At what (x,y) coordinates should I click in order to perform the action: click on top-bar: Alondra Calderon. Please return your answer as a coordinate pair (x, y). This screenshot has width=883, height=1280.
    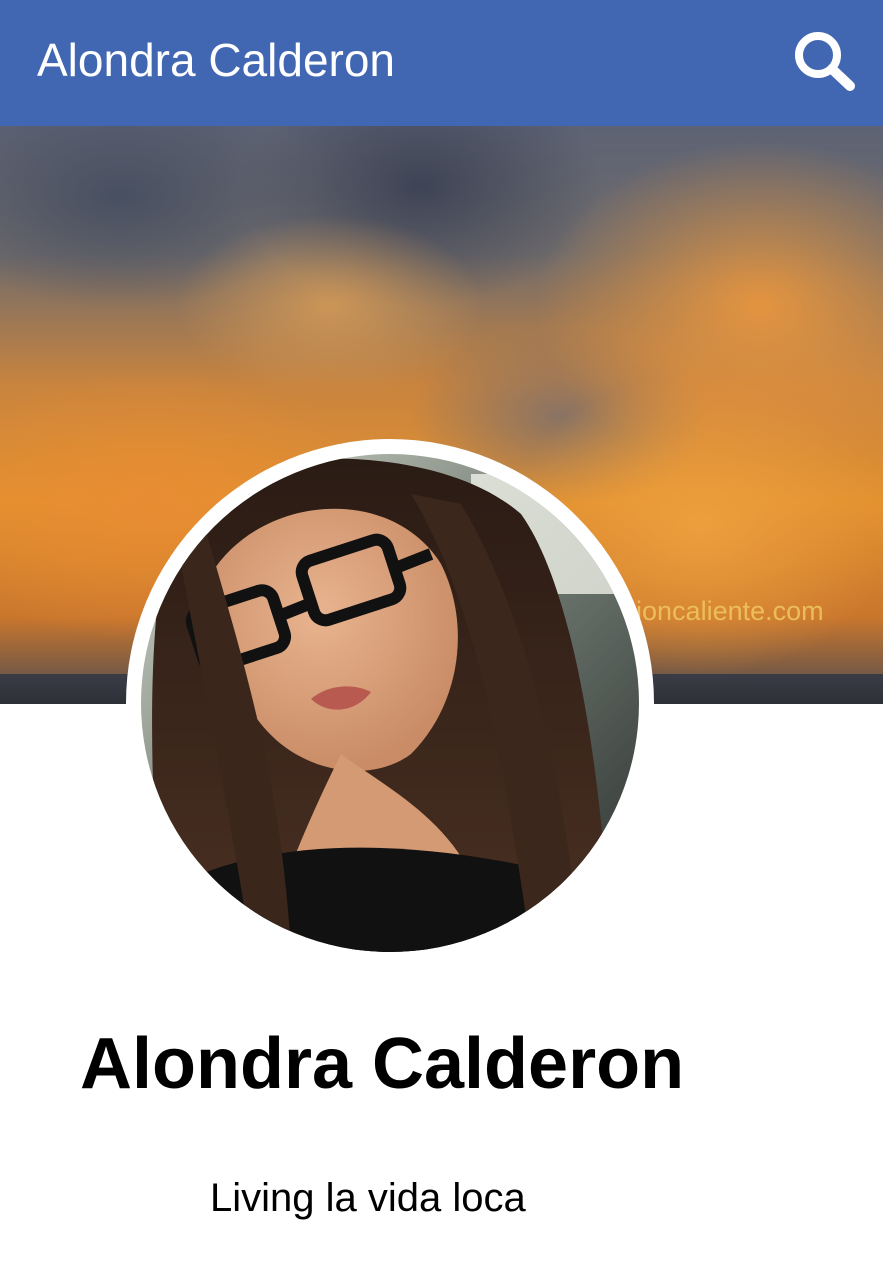
    Looking at the image, I should click on (441, 63).